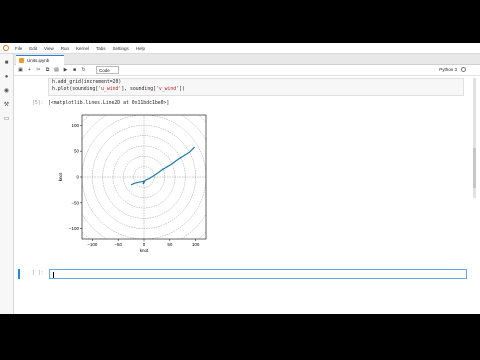  I want to click on x-tick-label: 100, so click(196, 244).